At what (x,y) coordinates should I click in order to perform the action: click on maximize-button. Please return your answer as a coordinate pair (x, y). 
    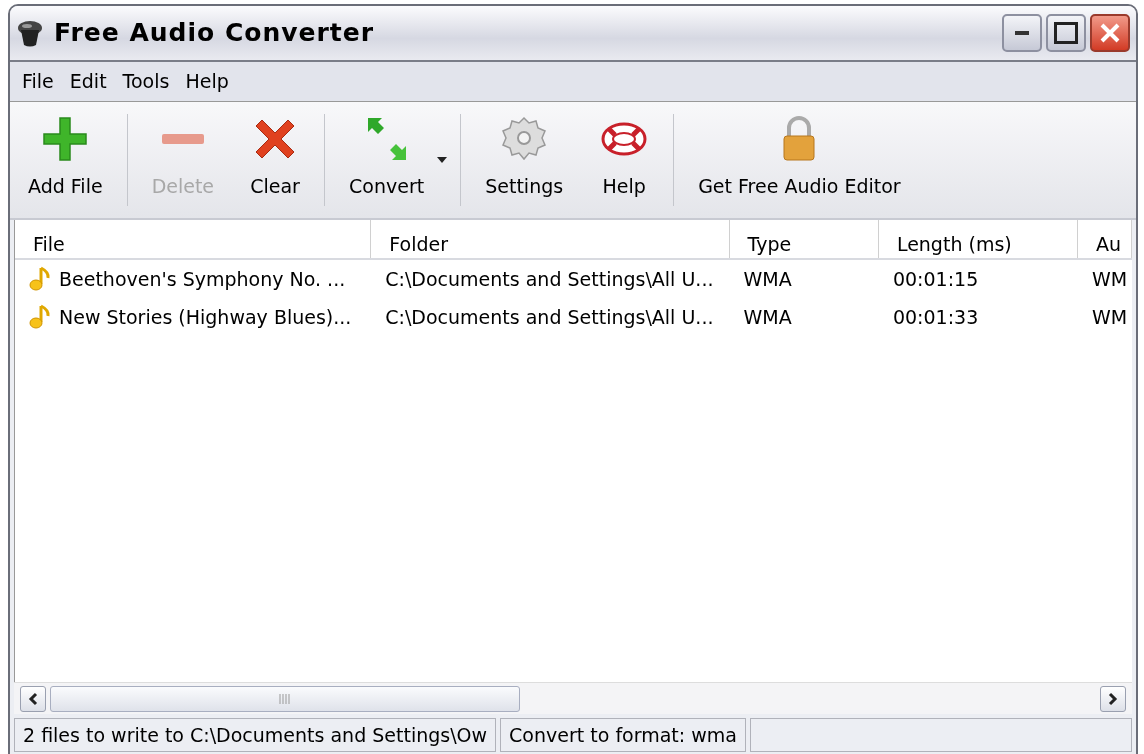
    Looking at the image, I should click on (1066, 33).